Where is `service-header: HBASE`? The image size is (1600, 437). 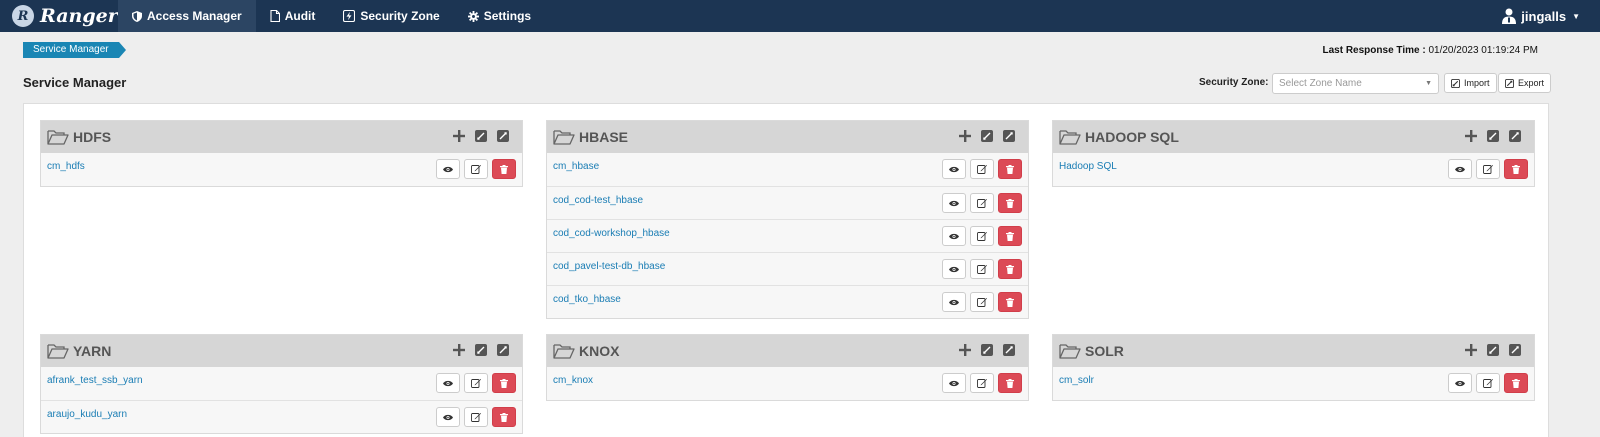
service-header: HBASE is located at coordinates (787, 137).